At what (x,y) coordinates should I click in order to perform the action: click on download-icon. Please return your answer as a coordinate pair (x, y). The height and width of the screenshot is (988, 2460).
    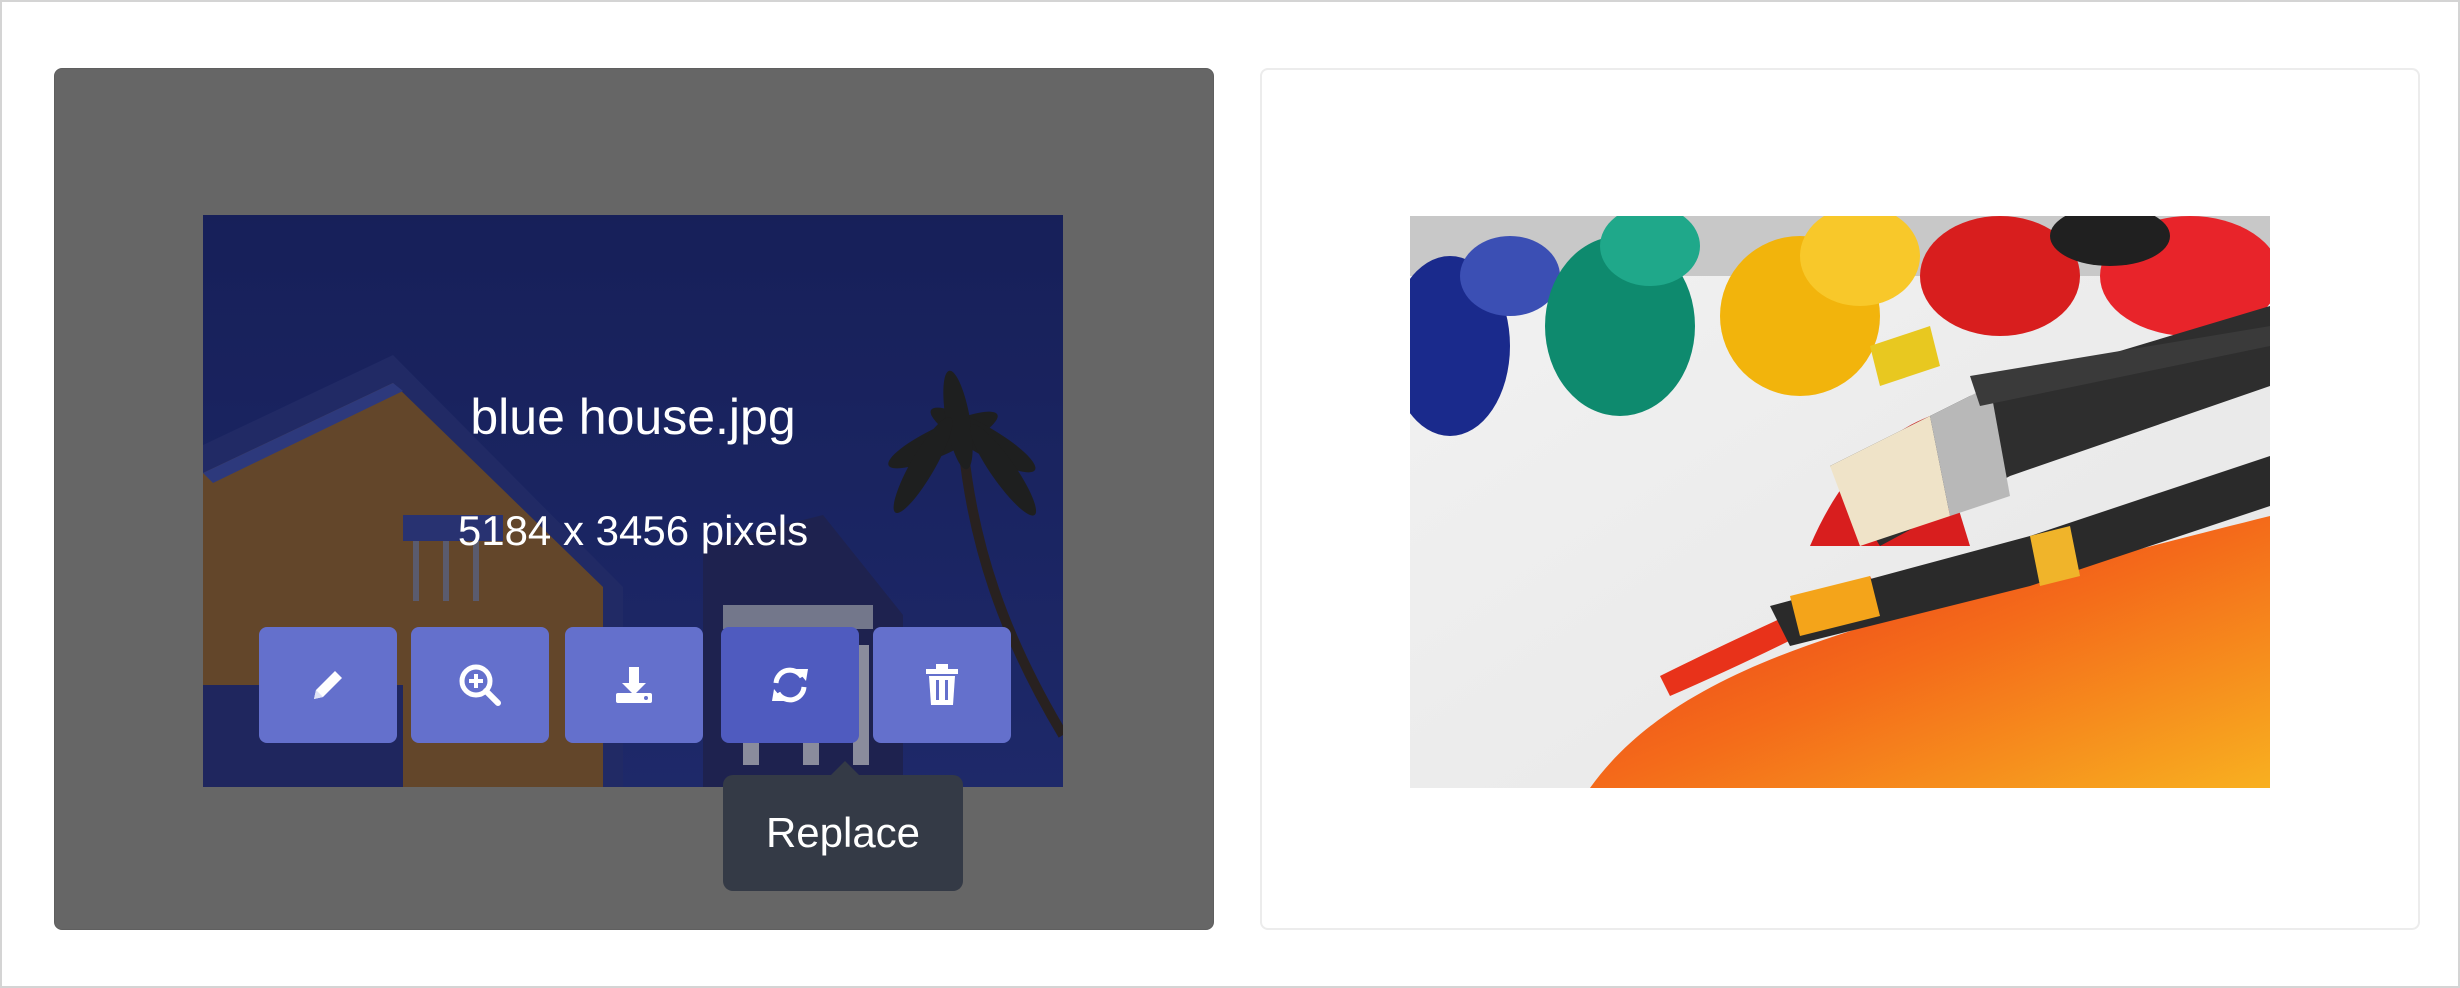
    Looking at the image, I should click on (634, 685).